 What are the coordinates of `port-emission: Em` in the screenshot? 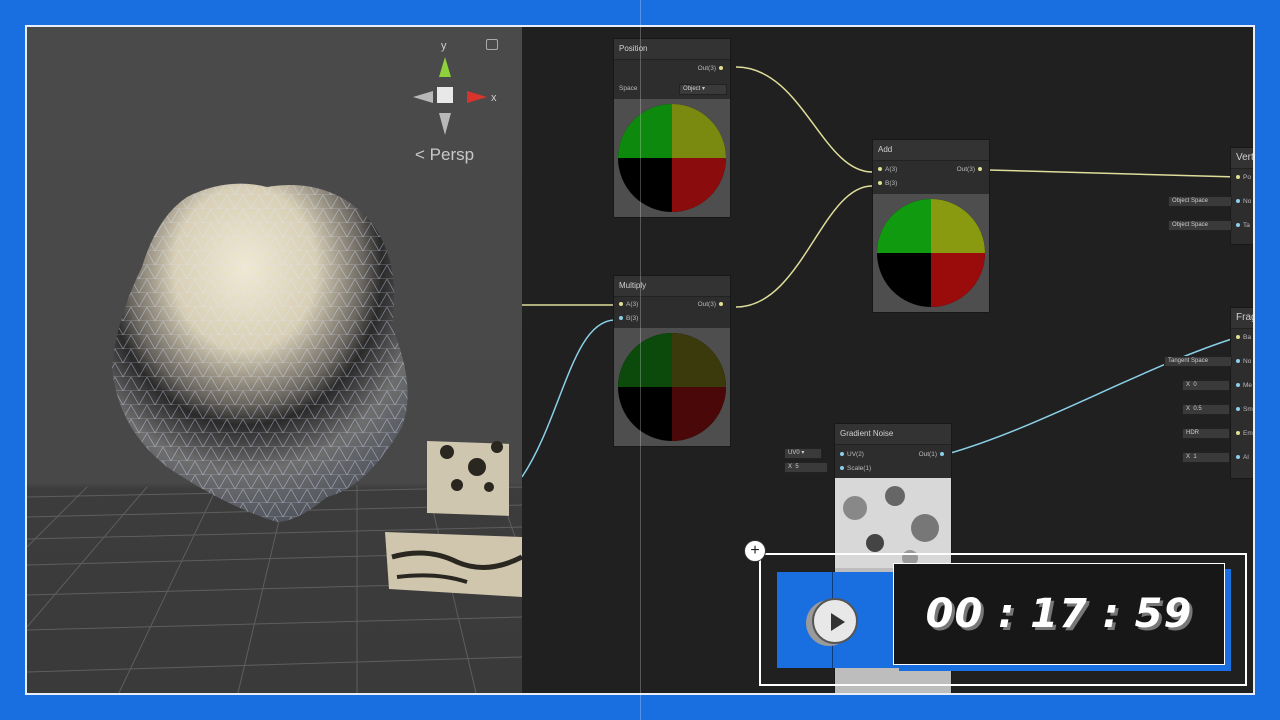 It's located at (1243, 433).